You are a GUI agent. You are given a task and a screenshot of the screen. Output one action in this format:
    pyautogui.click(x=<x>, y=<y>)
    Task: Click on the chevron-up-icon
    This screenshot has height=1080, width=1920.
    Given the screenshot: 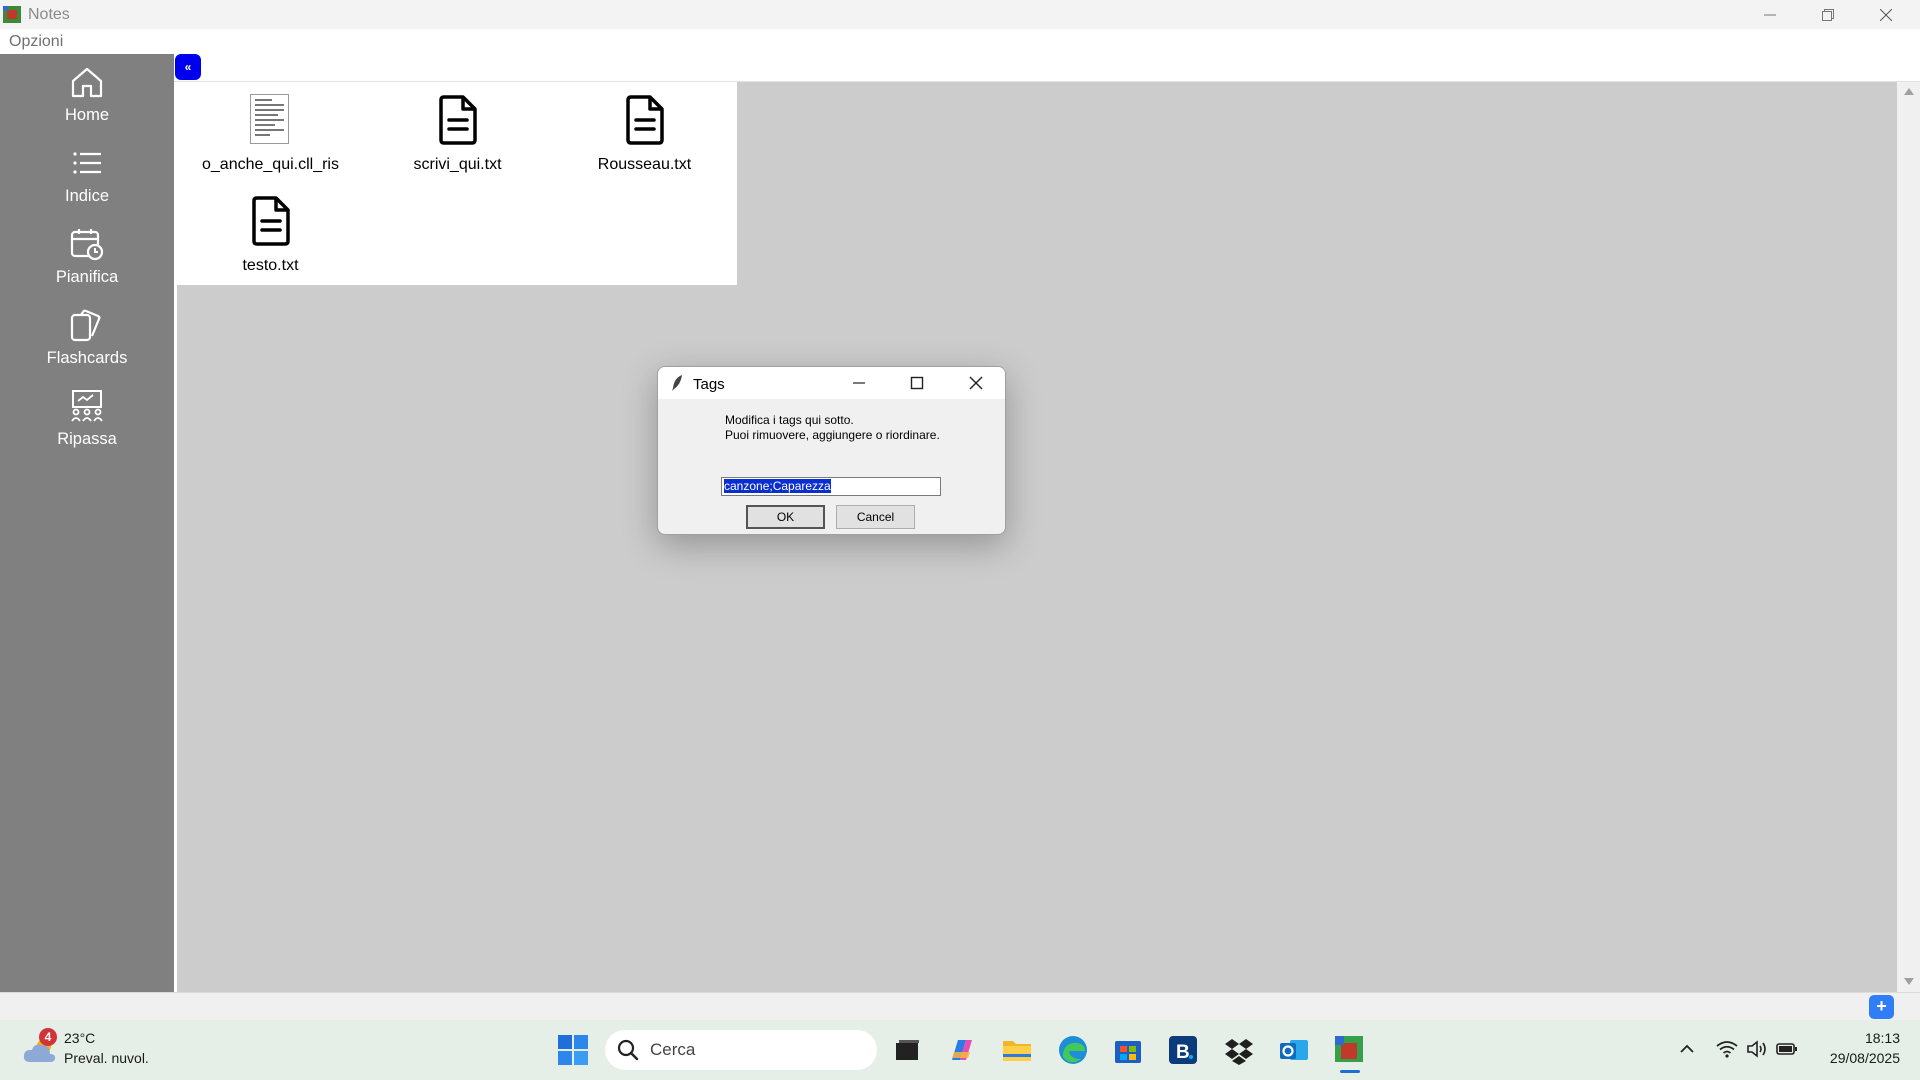 What is the action you would take?
    pyautogui.click(x=1687, y=1049)
    